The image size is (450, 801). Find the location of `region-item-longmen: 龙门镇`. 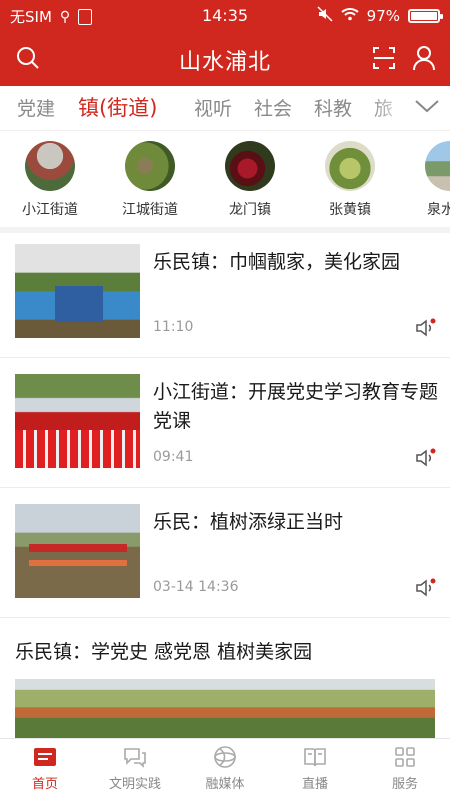

region-item-longmen: 龙门镇 is located at coordinates (250, 180).